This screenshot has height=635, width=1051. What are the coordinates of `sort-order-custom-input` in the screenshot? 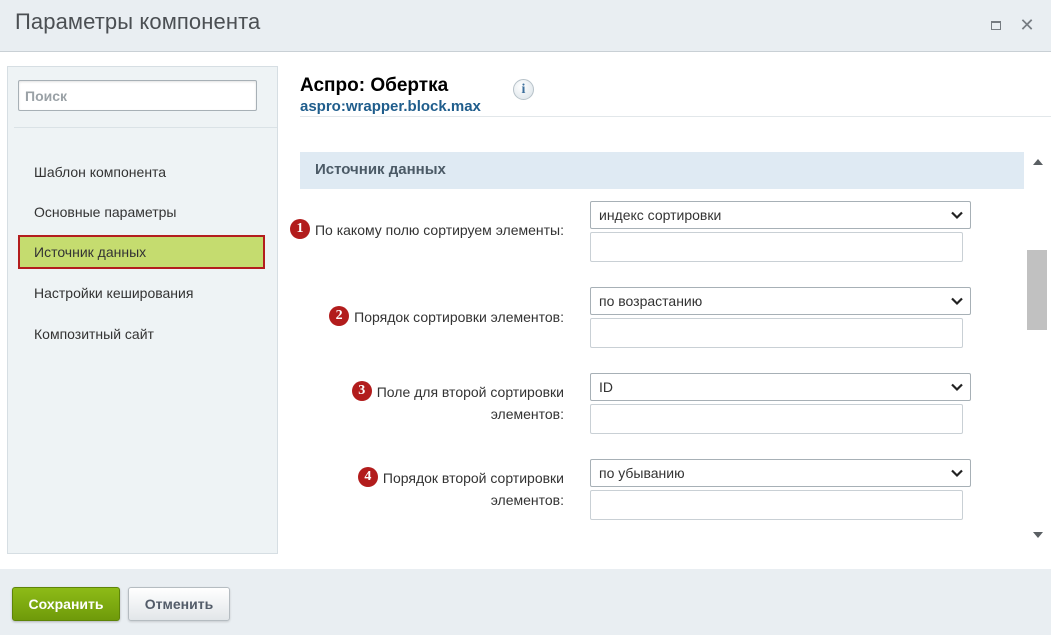 It's located at (776, 333).